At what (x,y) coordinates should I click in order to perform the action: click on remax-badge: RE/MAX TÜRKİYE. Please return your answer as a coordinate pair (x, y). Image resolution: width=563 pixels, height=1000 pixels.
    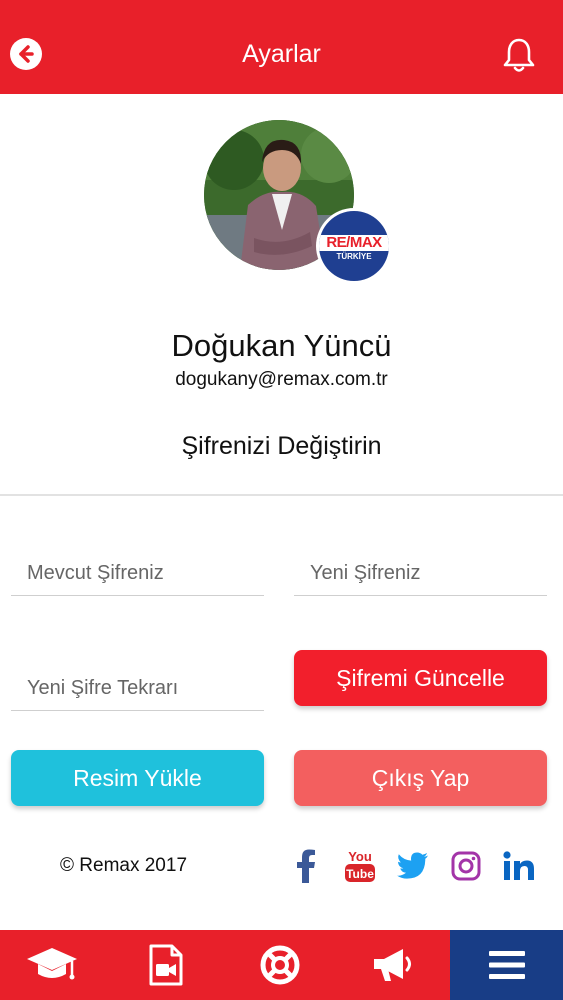
    Looking at the image, I should click on (354, 246).